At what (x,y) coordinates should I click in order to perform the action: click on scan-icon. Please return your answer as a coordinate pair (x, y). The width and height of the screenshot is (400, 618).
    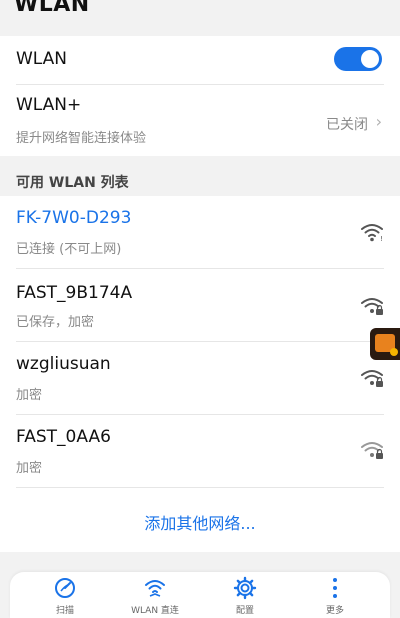
    Looking at the image, I should click on (65, 588).